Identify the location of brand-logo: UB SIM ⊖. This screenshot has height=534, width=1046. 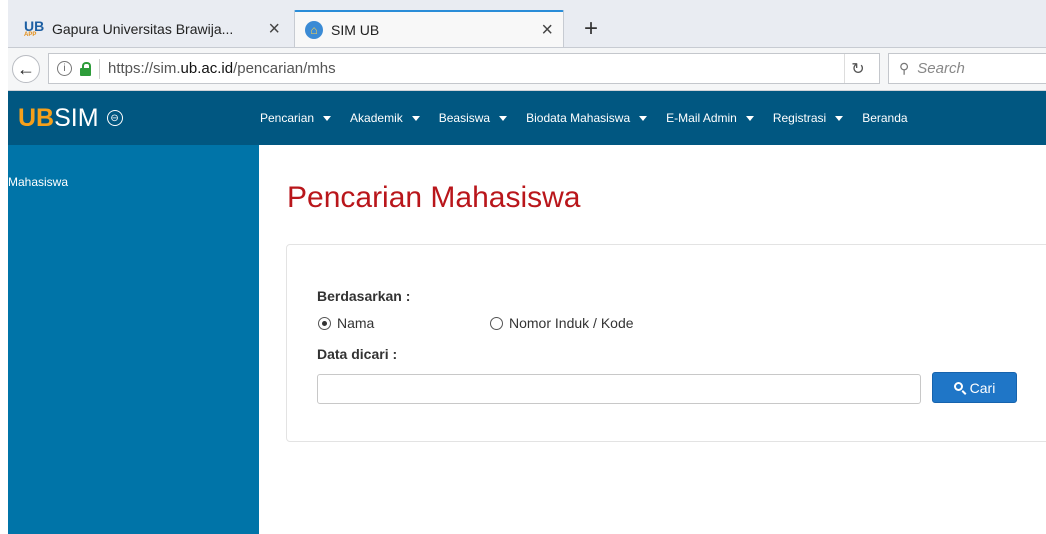
(138, 118).